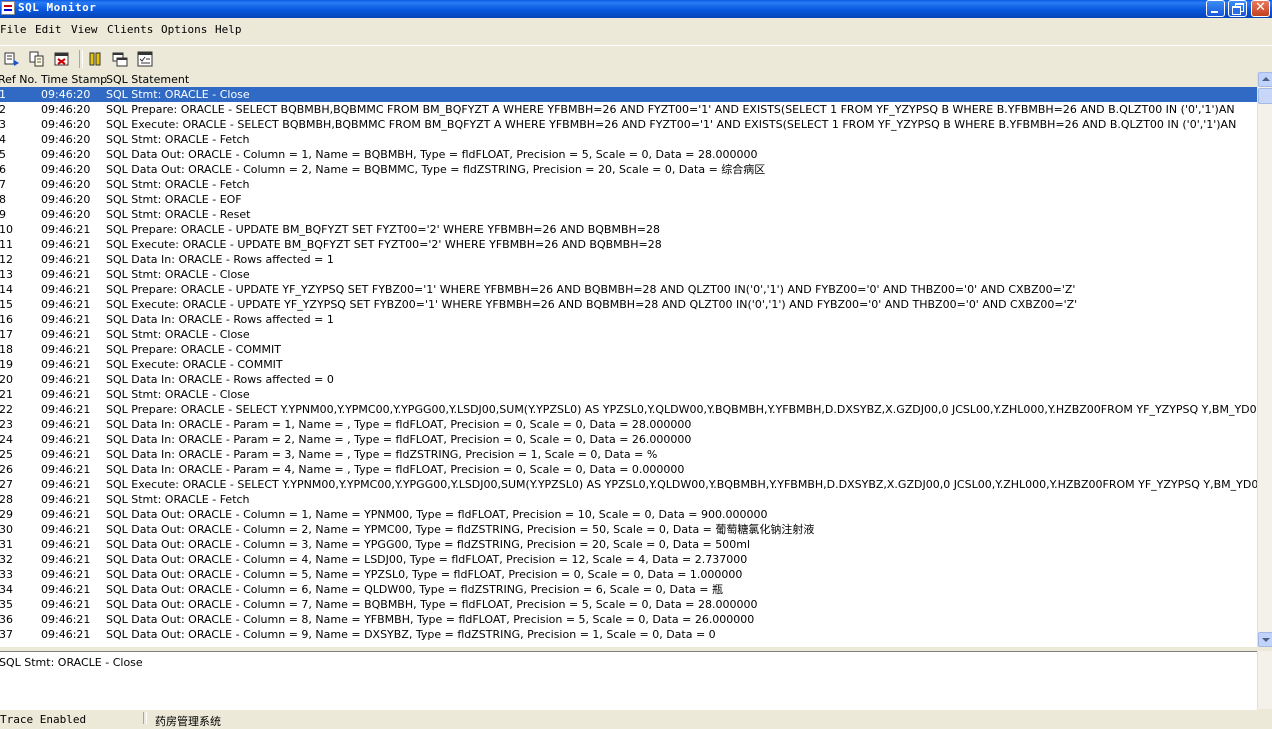 The image size is (1272, 729). I want to click on statement-detail-text: SQL Stmt: ORACLE - Close, so click(71, 662).